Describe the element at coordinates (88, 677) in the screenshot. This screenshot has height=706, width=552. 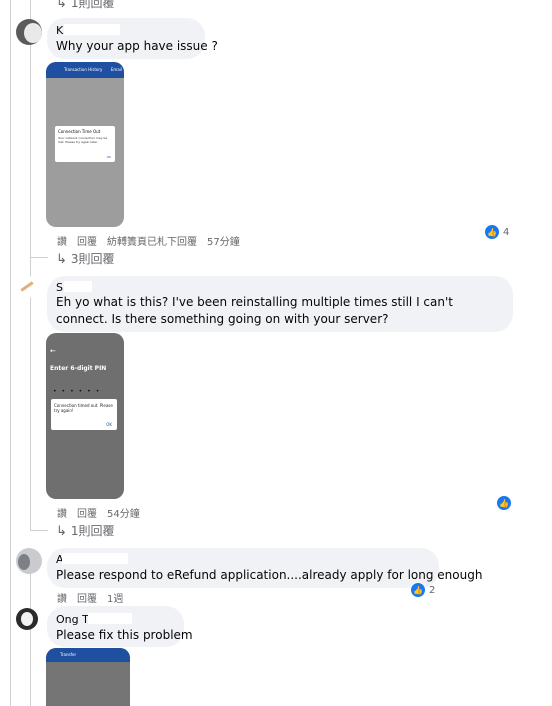
I see `comment-image: Transfer` at that location.